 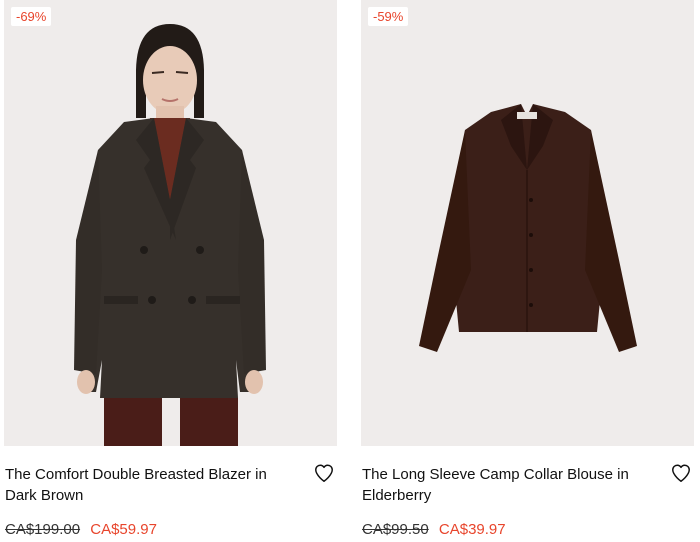 What do you see at coordinates (395, 529) in the screenshot?
I see `original-price: CA$99.50` at bounding box center [395, 529].